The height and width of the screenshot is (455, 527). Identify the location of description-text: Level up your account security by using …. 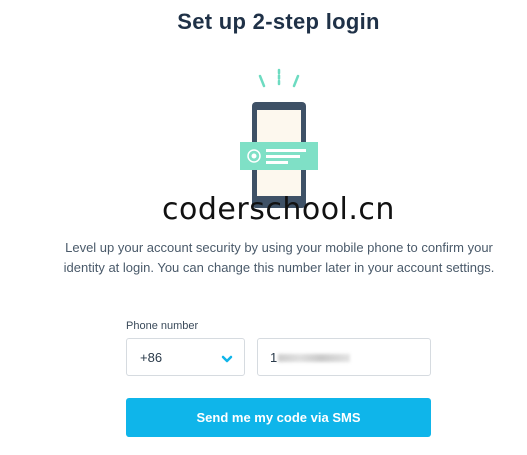
(279, 257).